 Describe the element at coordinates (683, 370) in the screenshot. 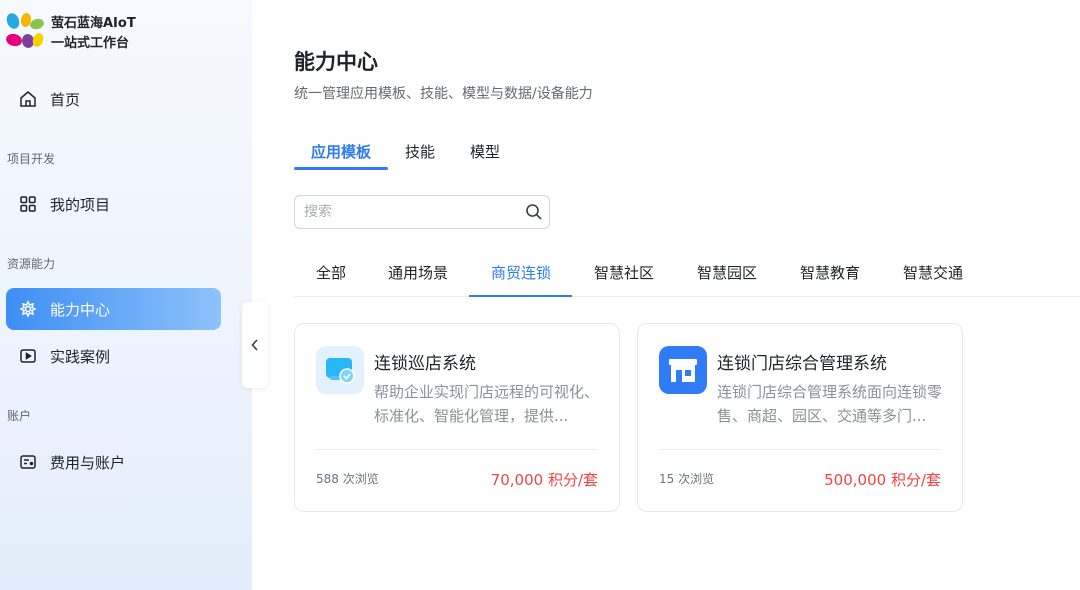

I see `store-management-icon` at that location.